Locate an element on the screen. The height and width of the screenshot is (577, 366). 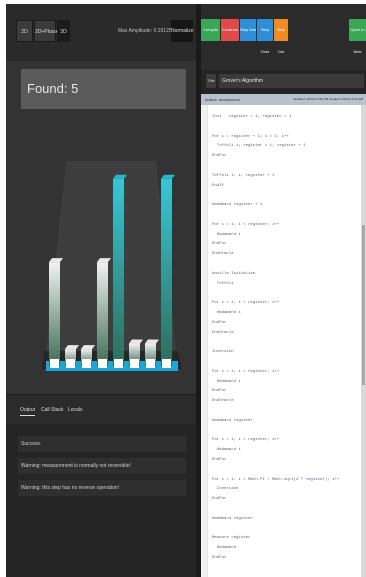
view-2d-phase-button: 2D+Phase is located at coordinates (46, 31).